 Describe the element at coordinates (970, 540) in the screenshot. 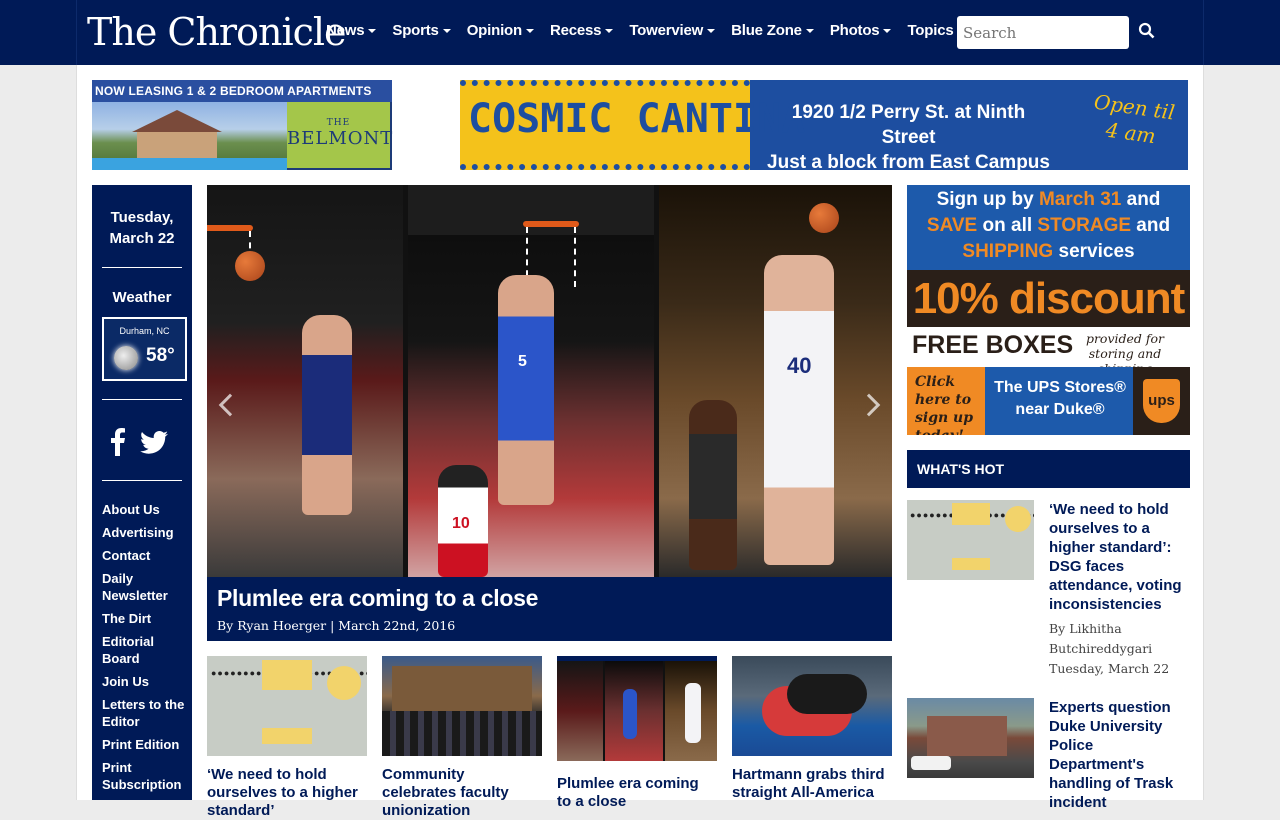

I see `hot-item-thumbnail: ●●●●●●●●●●●●●●●●●●●●●●●●●●●●●●●●●●` at that location.